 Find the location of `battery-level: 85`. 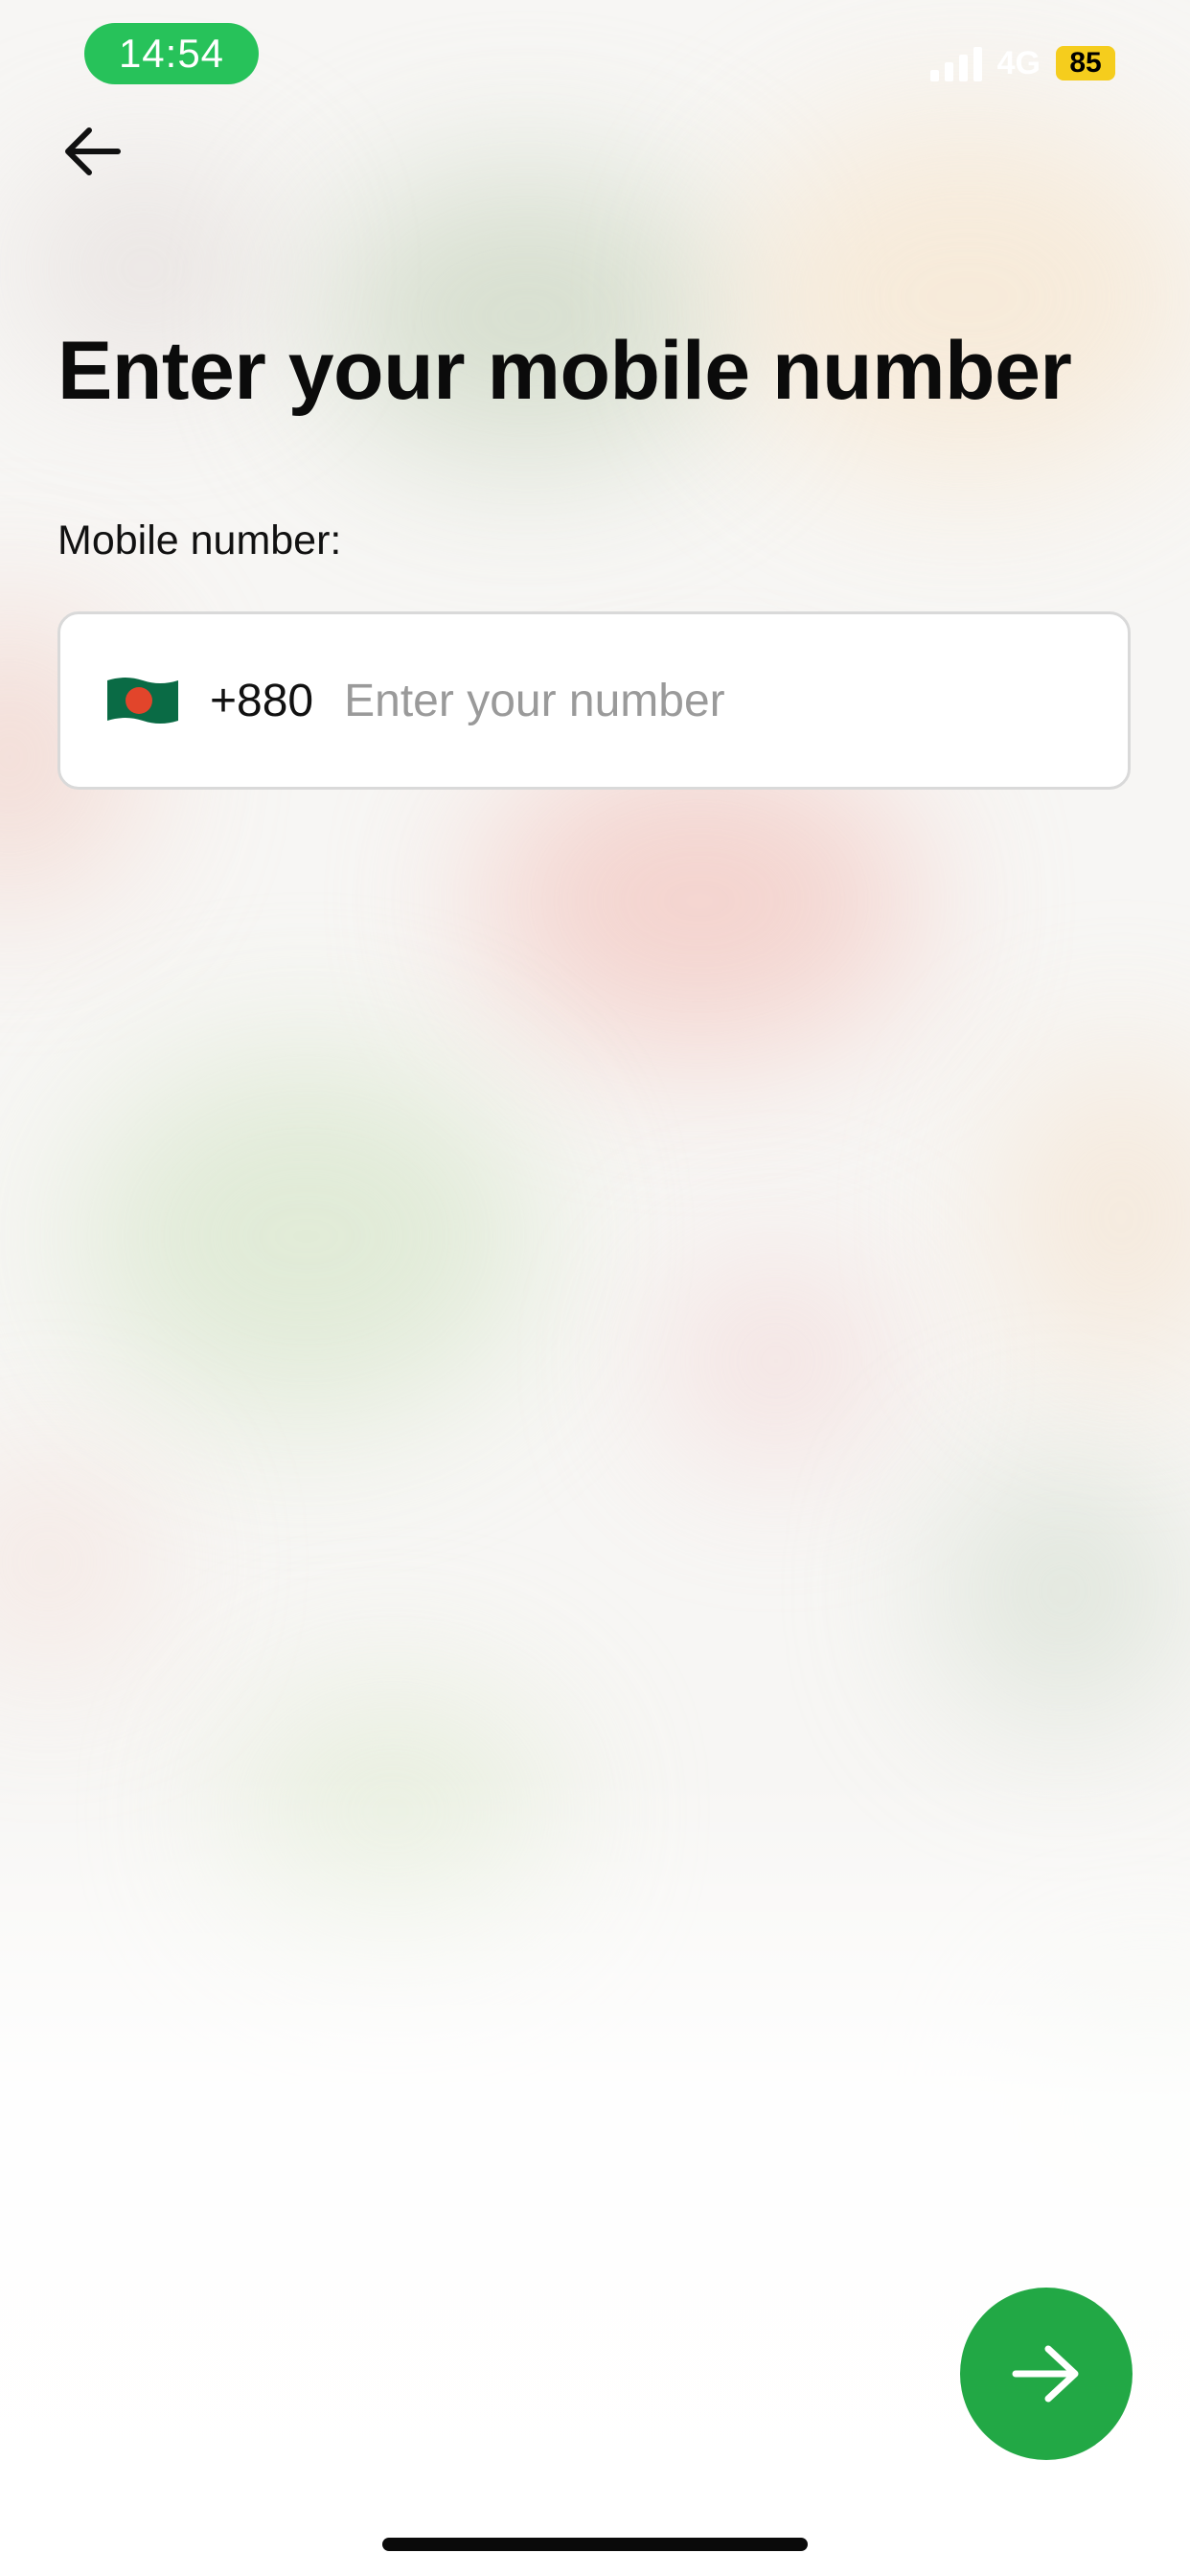

battery-level: 85 is located at coordinates (1085, 63).